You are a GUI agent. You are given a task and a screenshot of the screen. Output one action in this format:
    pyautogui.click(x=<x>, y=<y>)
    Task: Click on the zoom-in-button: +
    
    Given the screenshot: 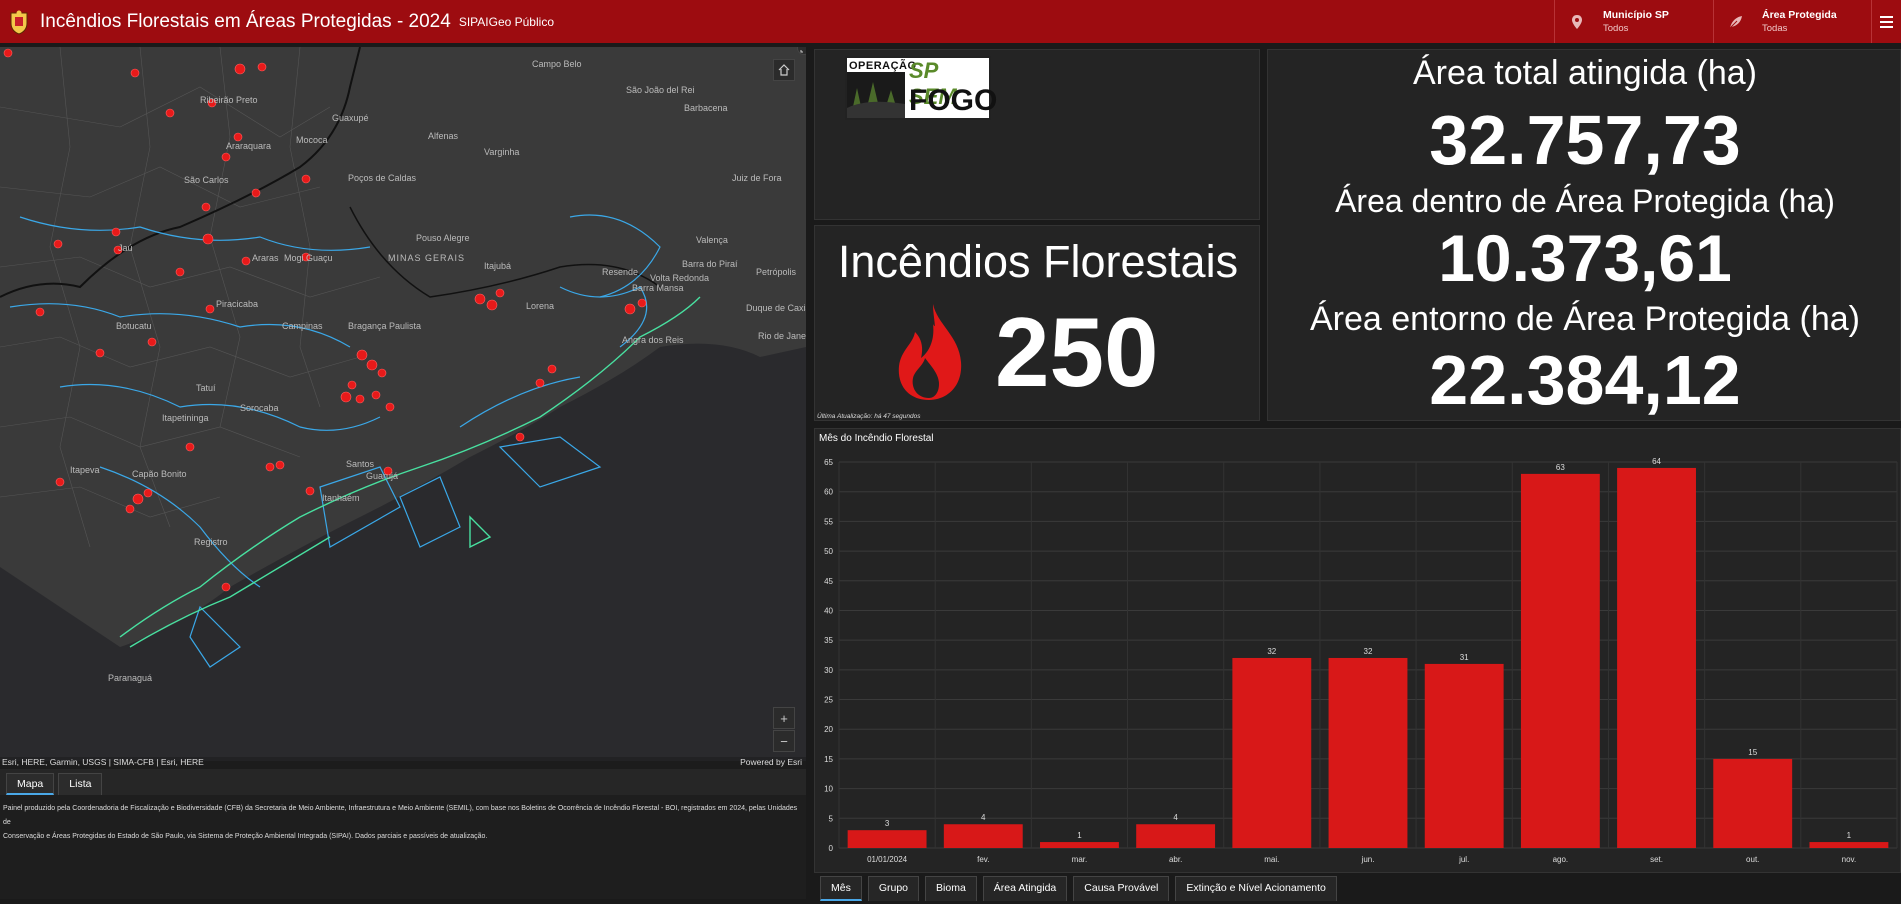 What is the action you would take?
    pyautogui.click(x=784, y=718)
    